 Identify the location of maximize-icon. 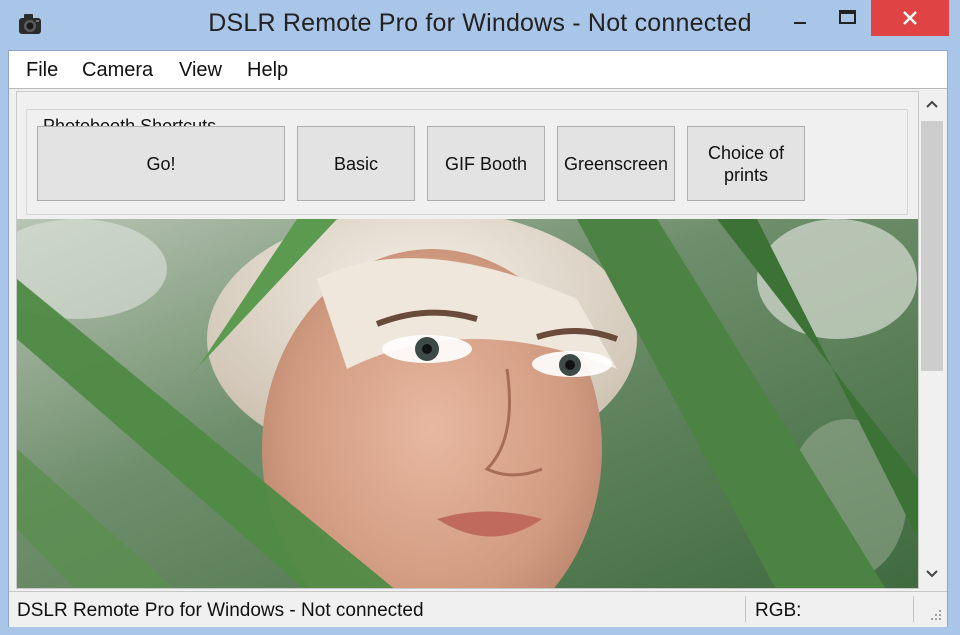
(847, 17).